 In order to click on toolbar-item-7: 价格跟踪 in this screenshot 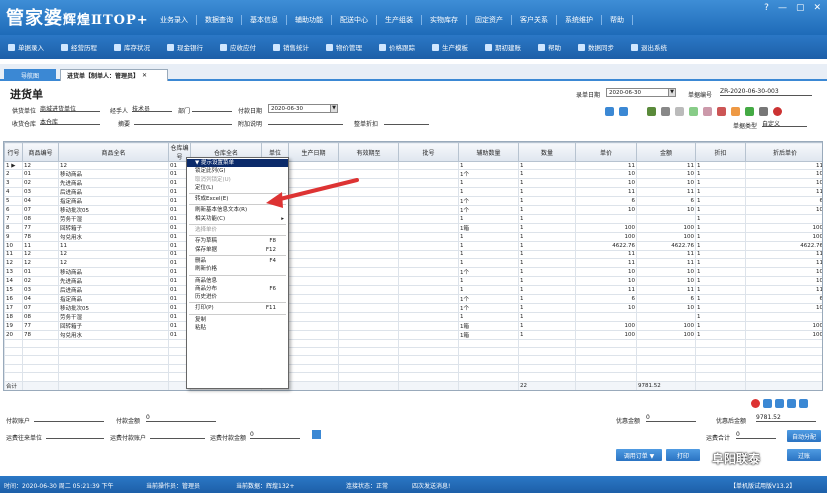, I will do `click(397, 47)`.